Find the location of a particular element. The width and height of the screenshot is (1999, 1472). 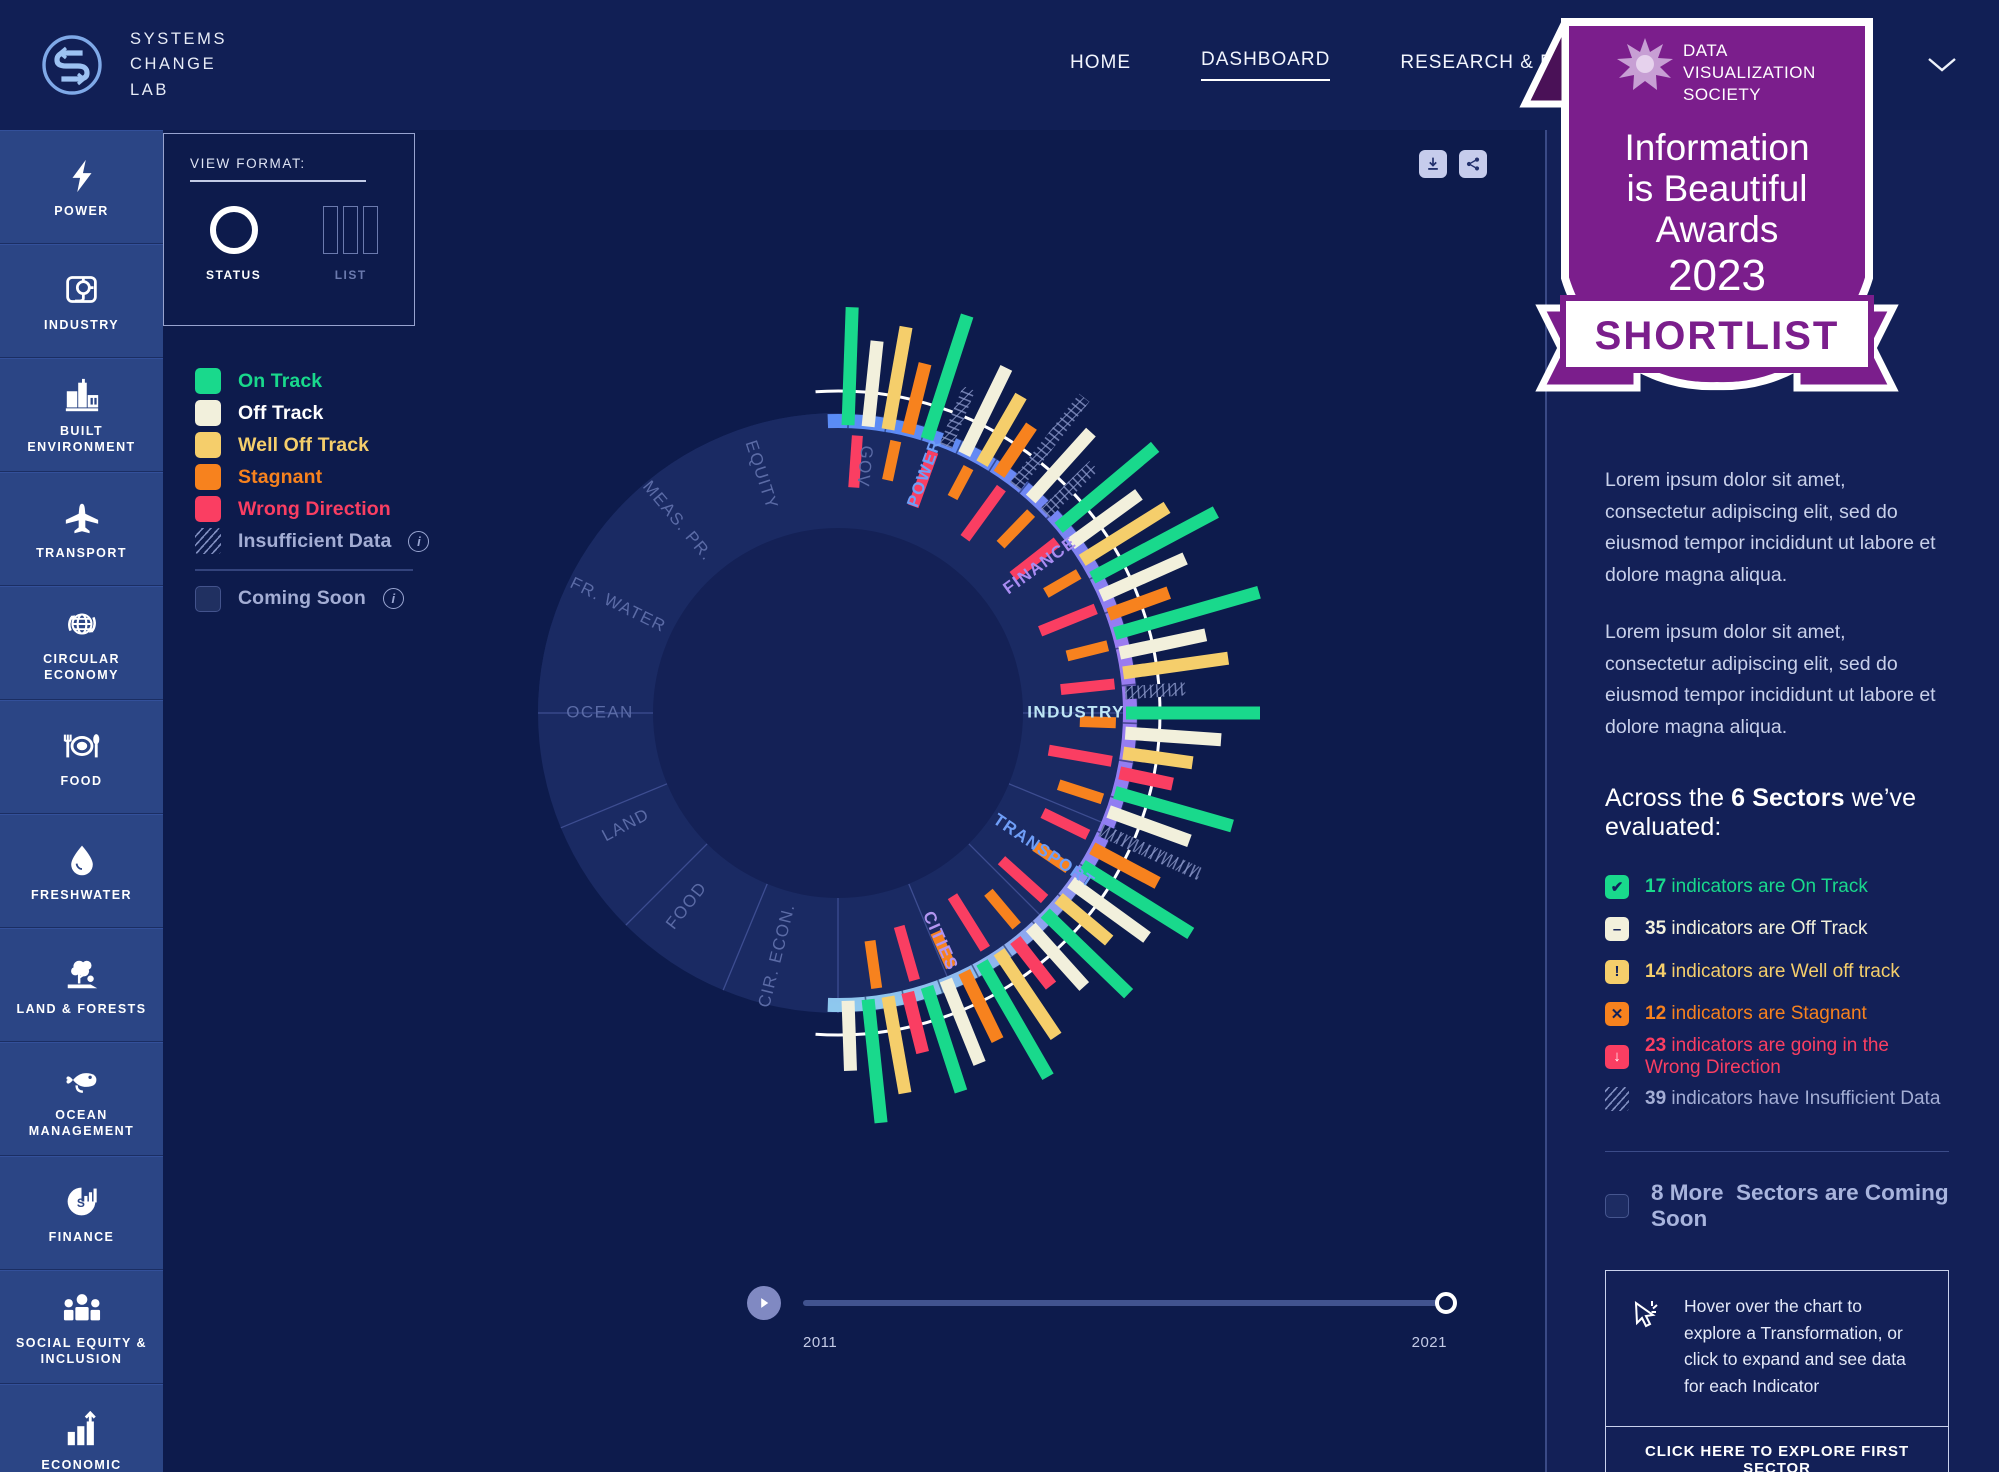

stat-count: 35 is located at coordinates (1656, 929).